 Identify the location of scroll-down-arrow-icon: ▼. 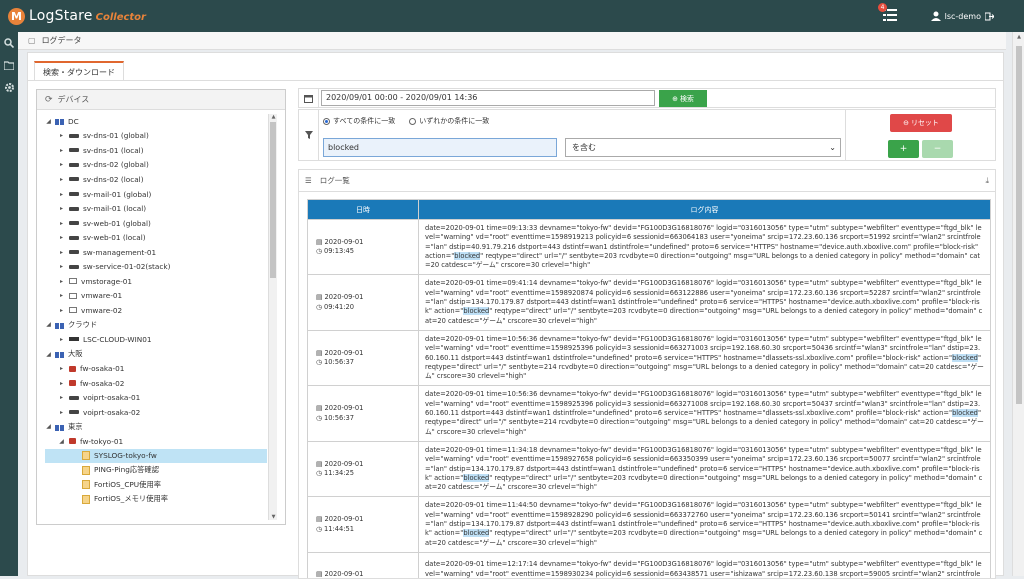
(273, 517).